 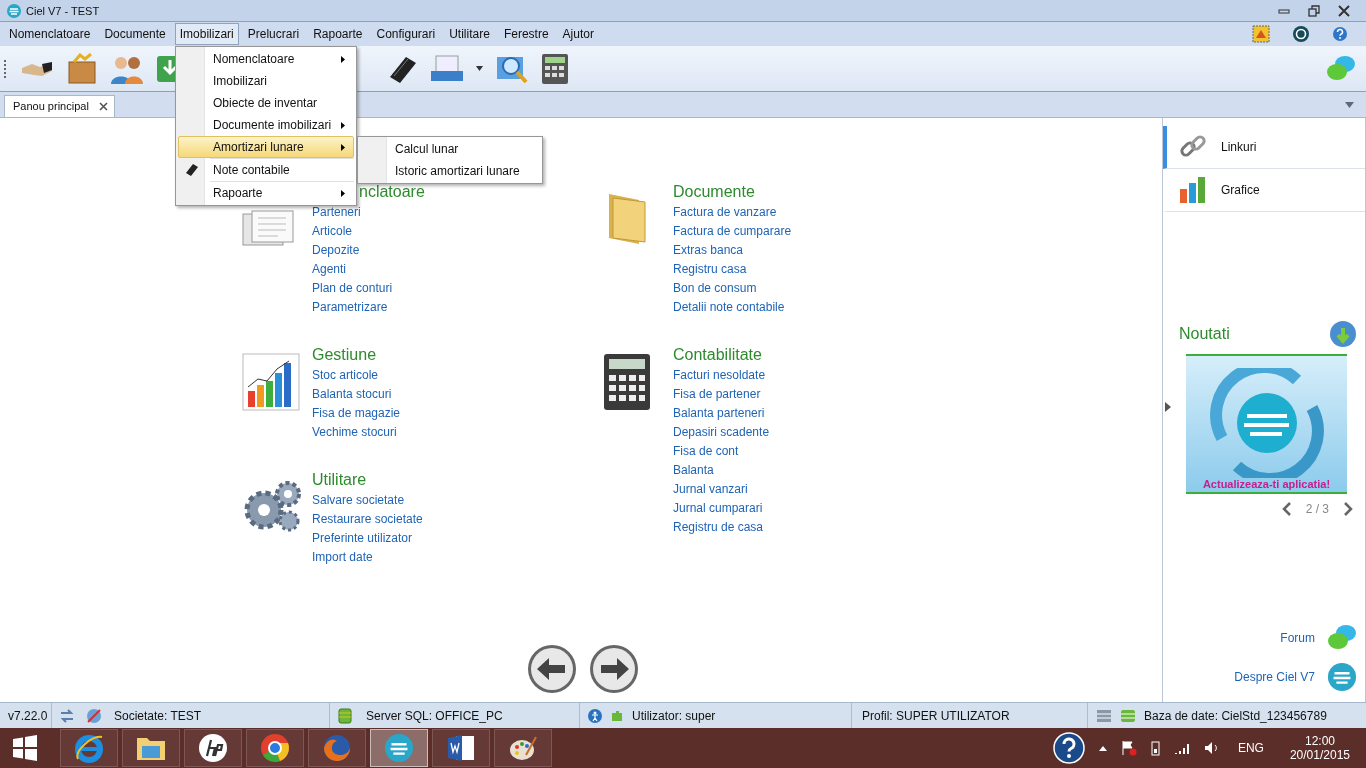 What do you see at coordinates (708, 250) in the screenshot?
I see `section-link: Extras banca` at bounding box center [708, 250].